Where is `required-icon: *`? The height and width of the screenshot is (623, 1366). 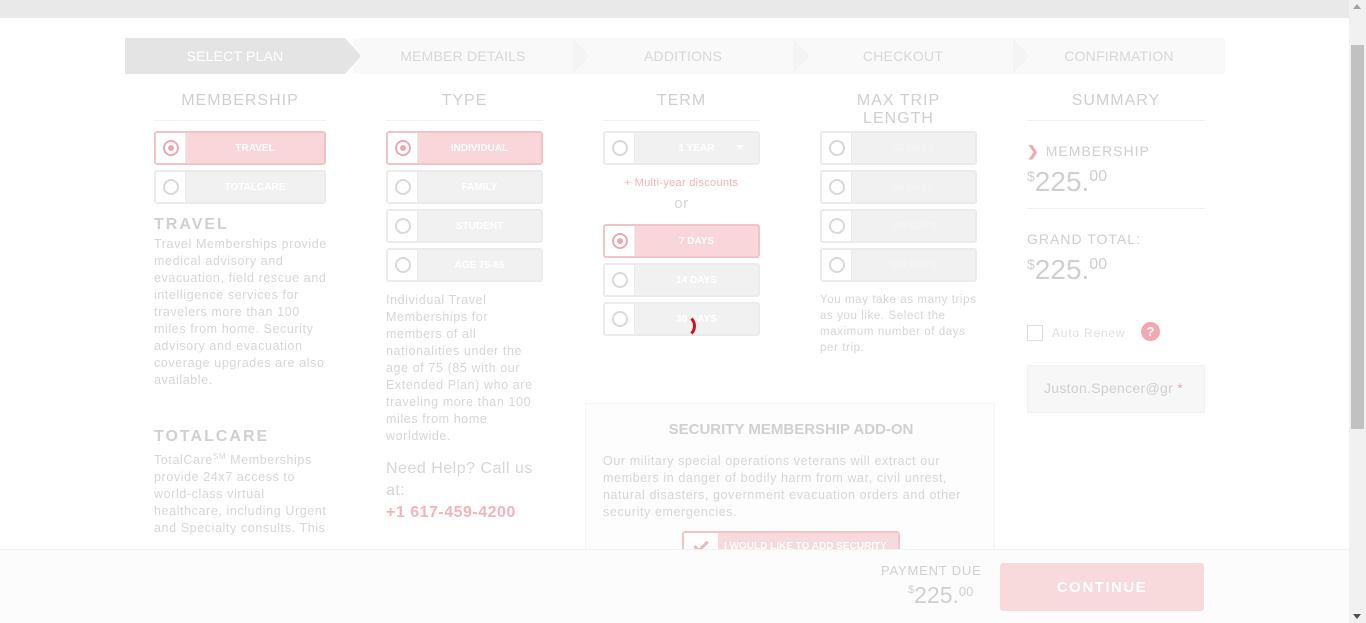
required-icon: * is located at coordinates (1180, 388).